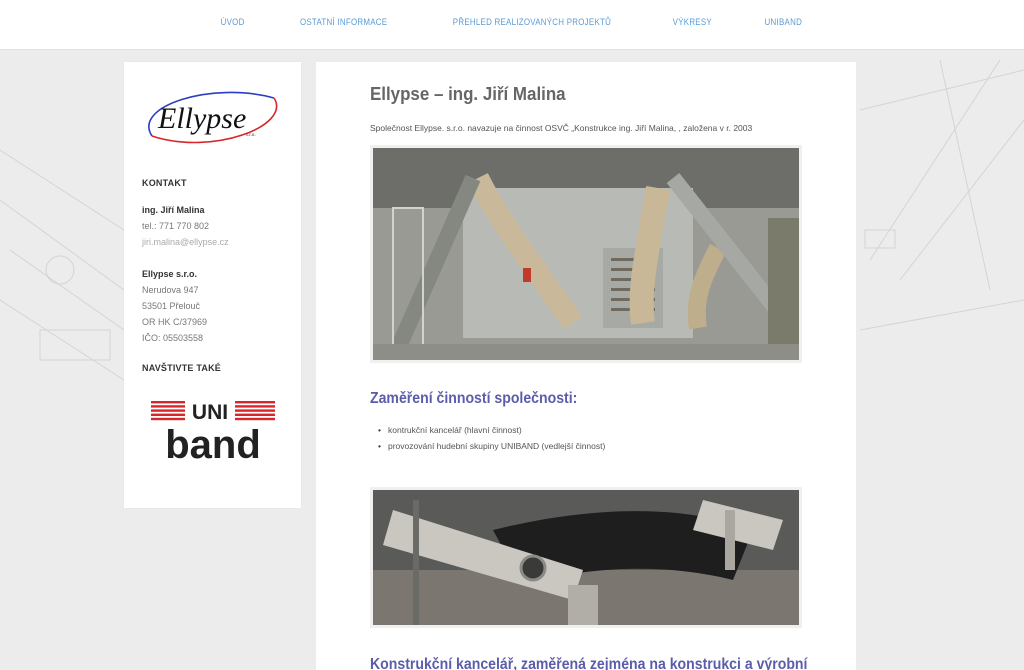 This screenshot has width=1024, height=670. Describe the element at coordinates (181, 368) in the screenshot. I see `visit-heading: NAVŠTIVTE TAKÉ` at that location.